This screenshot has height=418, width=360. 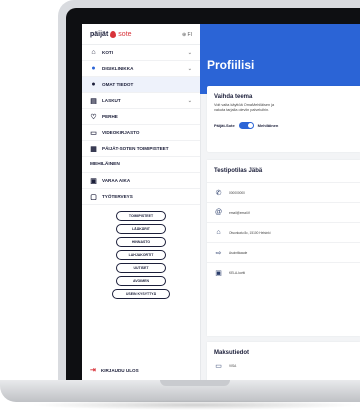 I want to click on toggle-left-label: Päijät-Sote, so click(x=224, y=125).